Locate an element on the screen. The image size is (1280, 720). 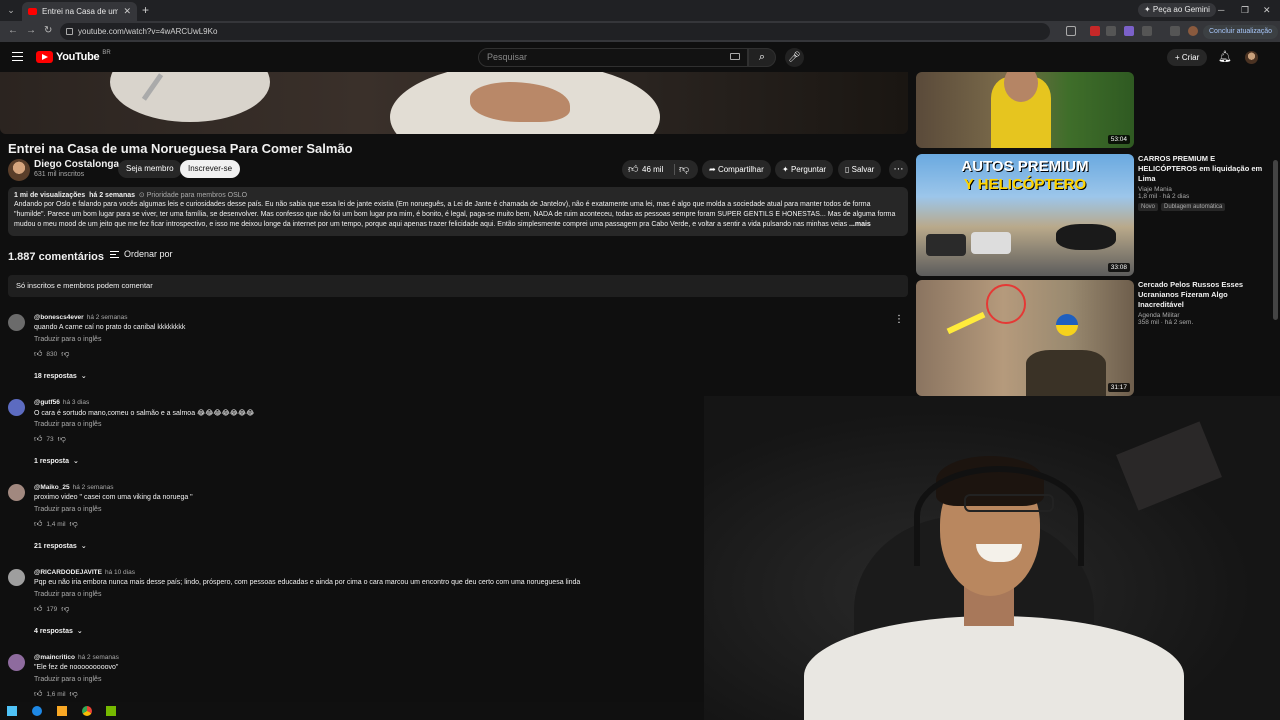
replies-toggle: 1 resposta ⌄ is located at coordinates (56, 461).